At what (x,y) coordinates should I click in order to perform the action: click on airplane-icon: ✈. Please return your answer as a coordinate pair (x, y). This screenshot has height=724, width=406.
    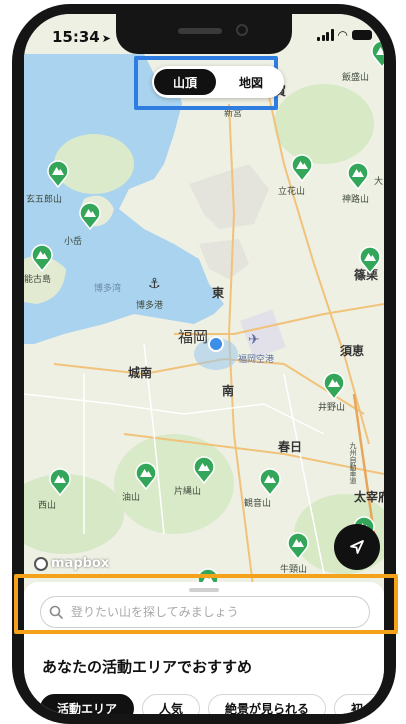
    Looking at the image, I should click on (254, 340).